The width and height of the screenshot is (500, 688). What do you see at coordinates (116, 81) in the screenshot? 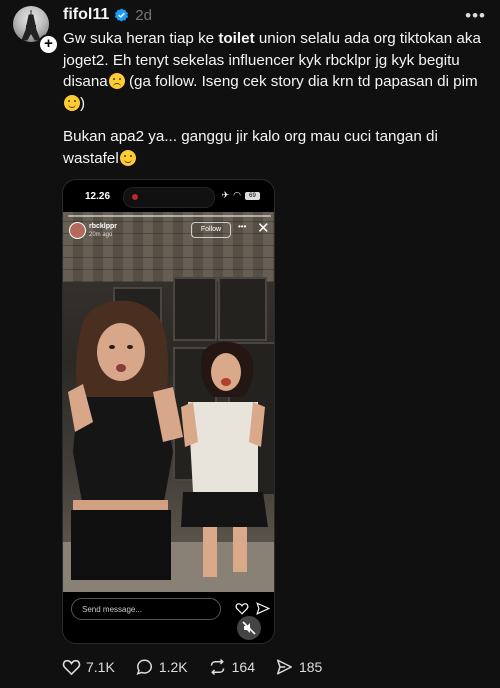
I see `worried-face-emoji-icon` at bounding box center [116, 81].